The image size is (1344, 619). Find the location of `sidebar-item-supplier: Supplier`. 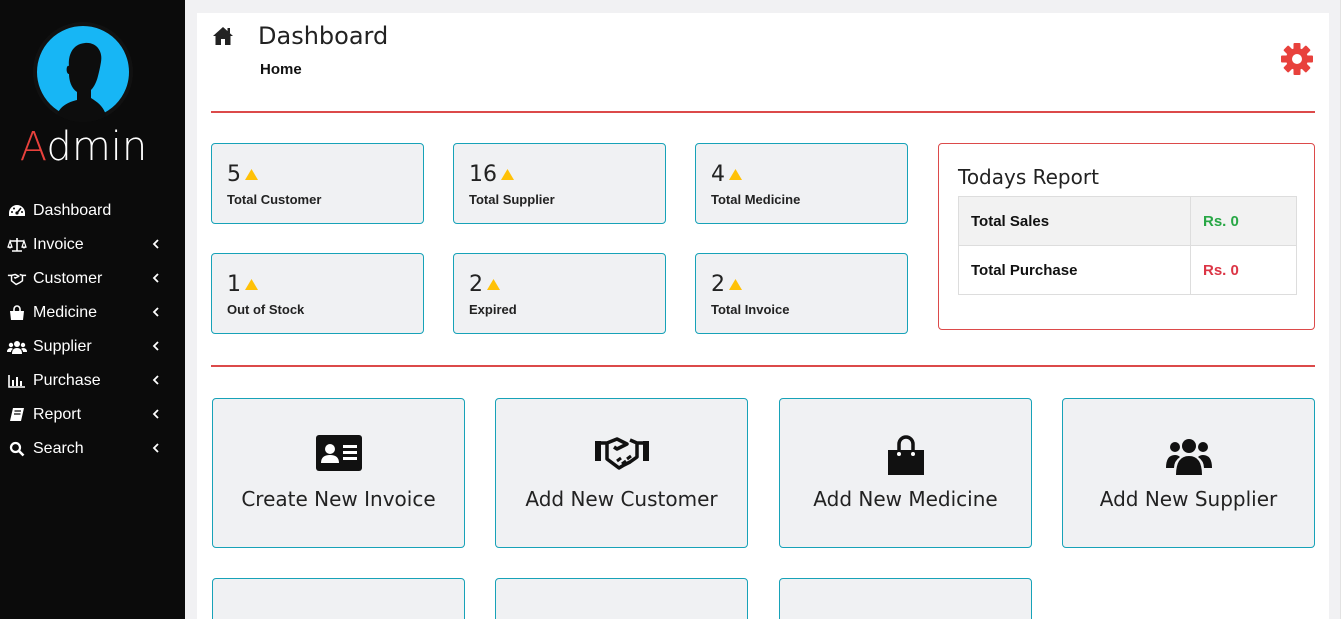

sidebar-item-supplier: Supplier is located at coordinates (92, 347).